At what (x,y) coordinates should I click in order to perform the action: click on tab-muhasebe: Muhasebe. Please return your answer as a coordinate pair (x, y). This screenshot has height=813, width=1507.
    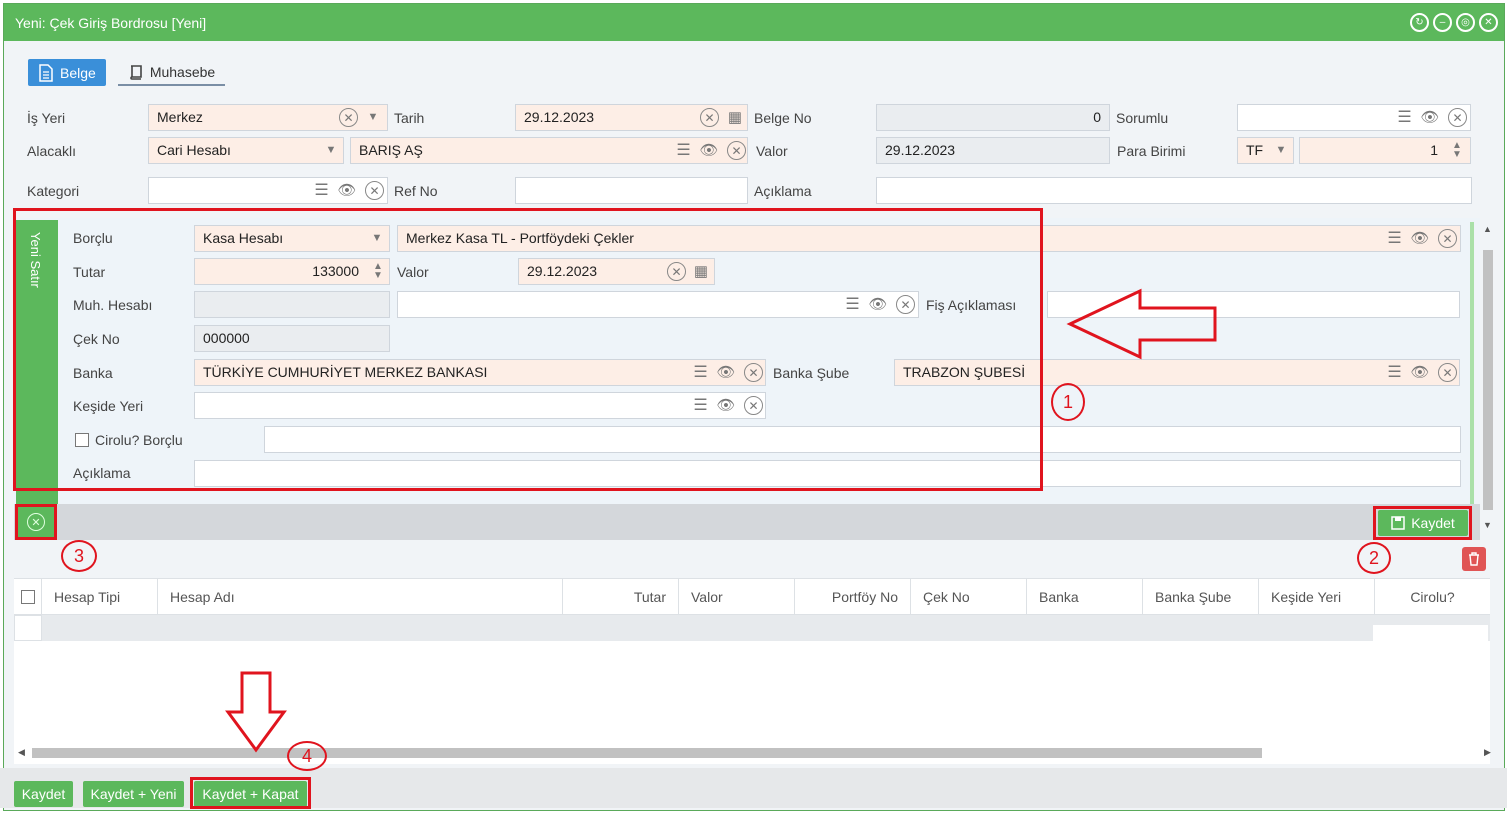
    Looking at the image, I should click on (171, 72).